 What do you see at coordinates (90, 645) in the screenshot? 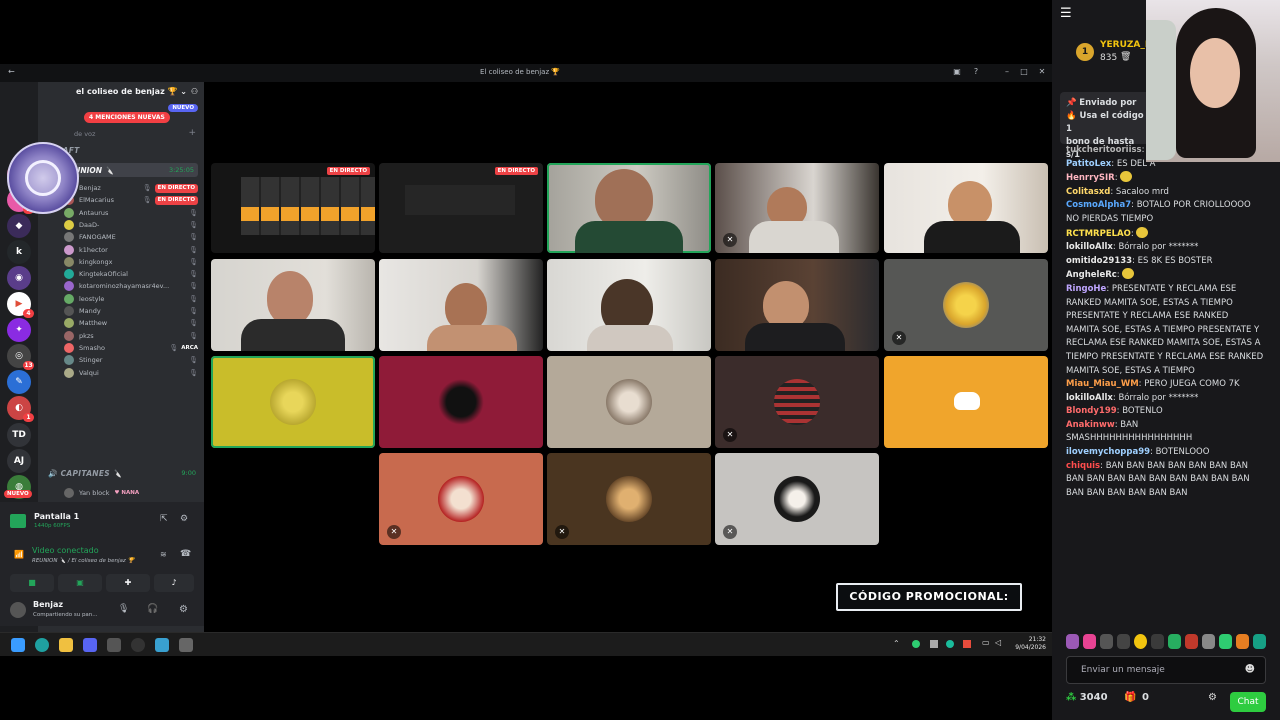
I see `discord-app-icon` at bounding box center [90, 645].